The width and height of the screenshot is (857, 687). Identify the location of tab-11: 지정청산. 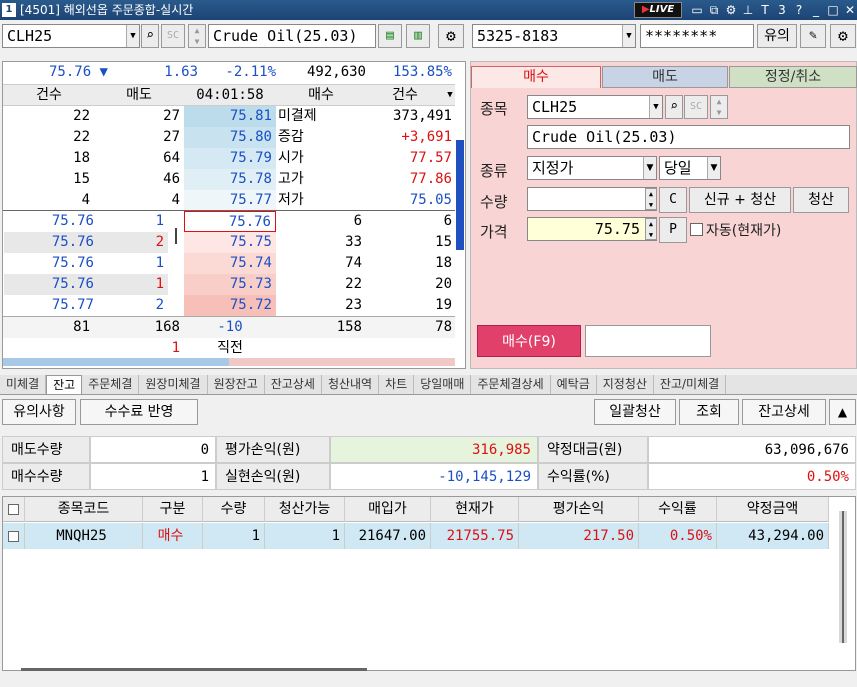
(625, 384).